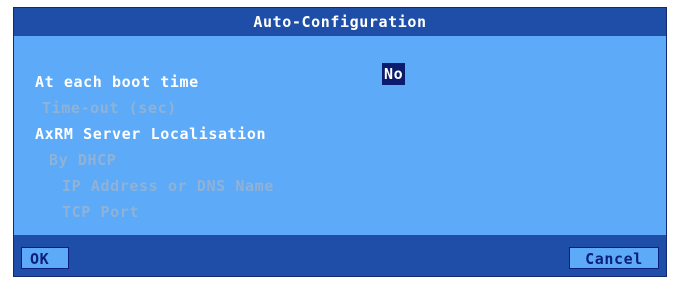 This screenshot has width=681, height=284. What do you see at coordinates (394, 74) in the screenshot?
I see `boot-time-value-field: No` at bounding box center [394, 74].